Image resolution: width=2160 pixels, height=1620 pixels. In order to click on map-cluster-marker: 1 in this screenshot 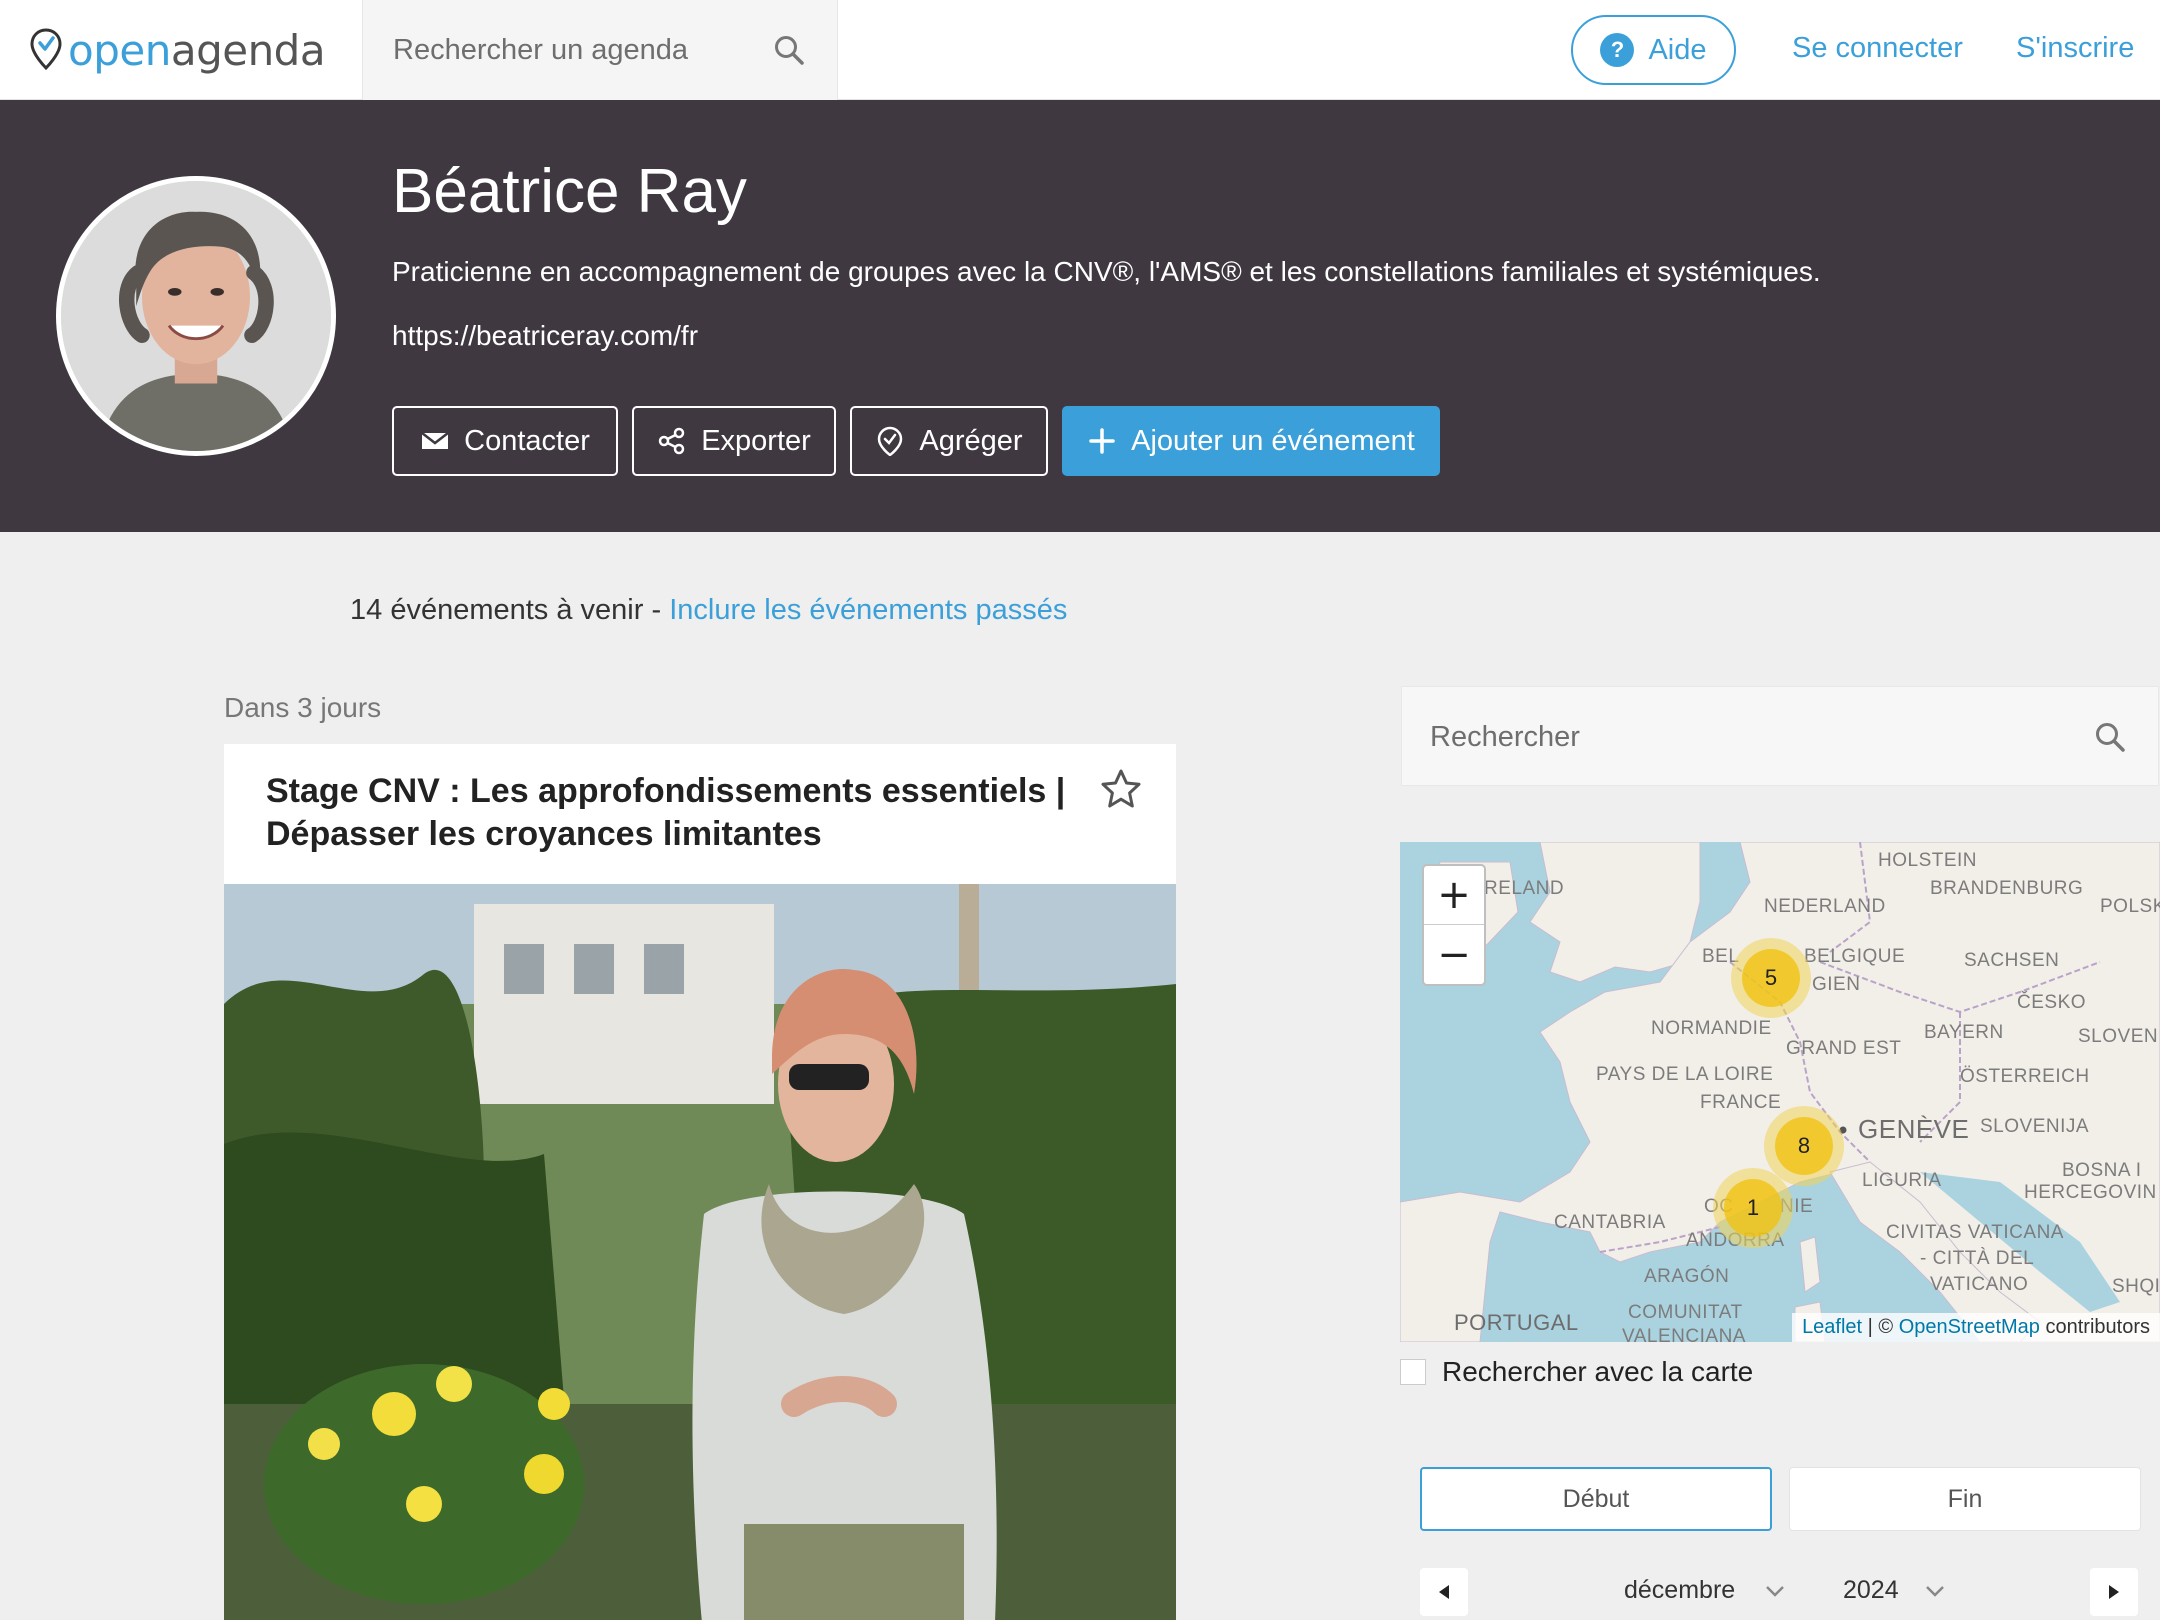, I will do `click(1753, 1208)`.